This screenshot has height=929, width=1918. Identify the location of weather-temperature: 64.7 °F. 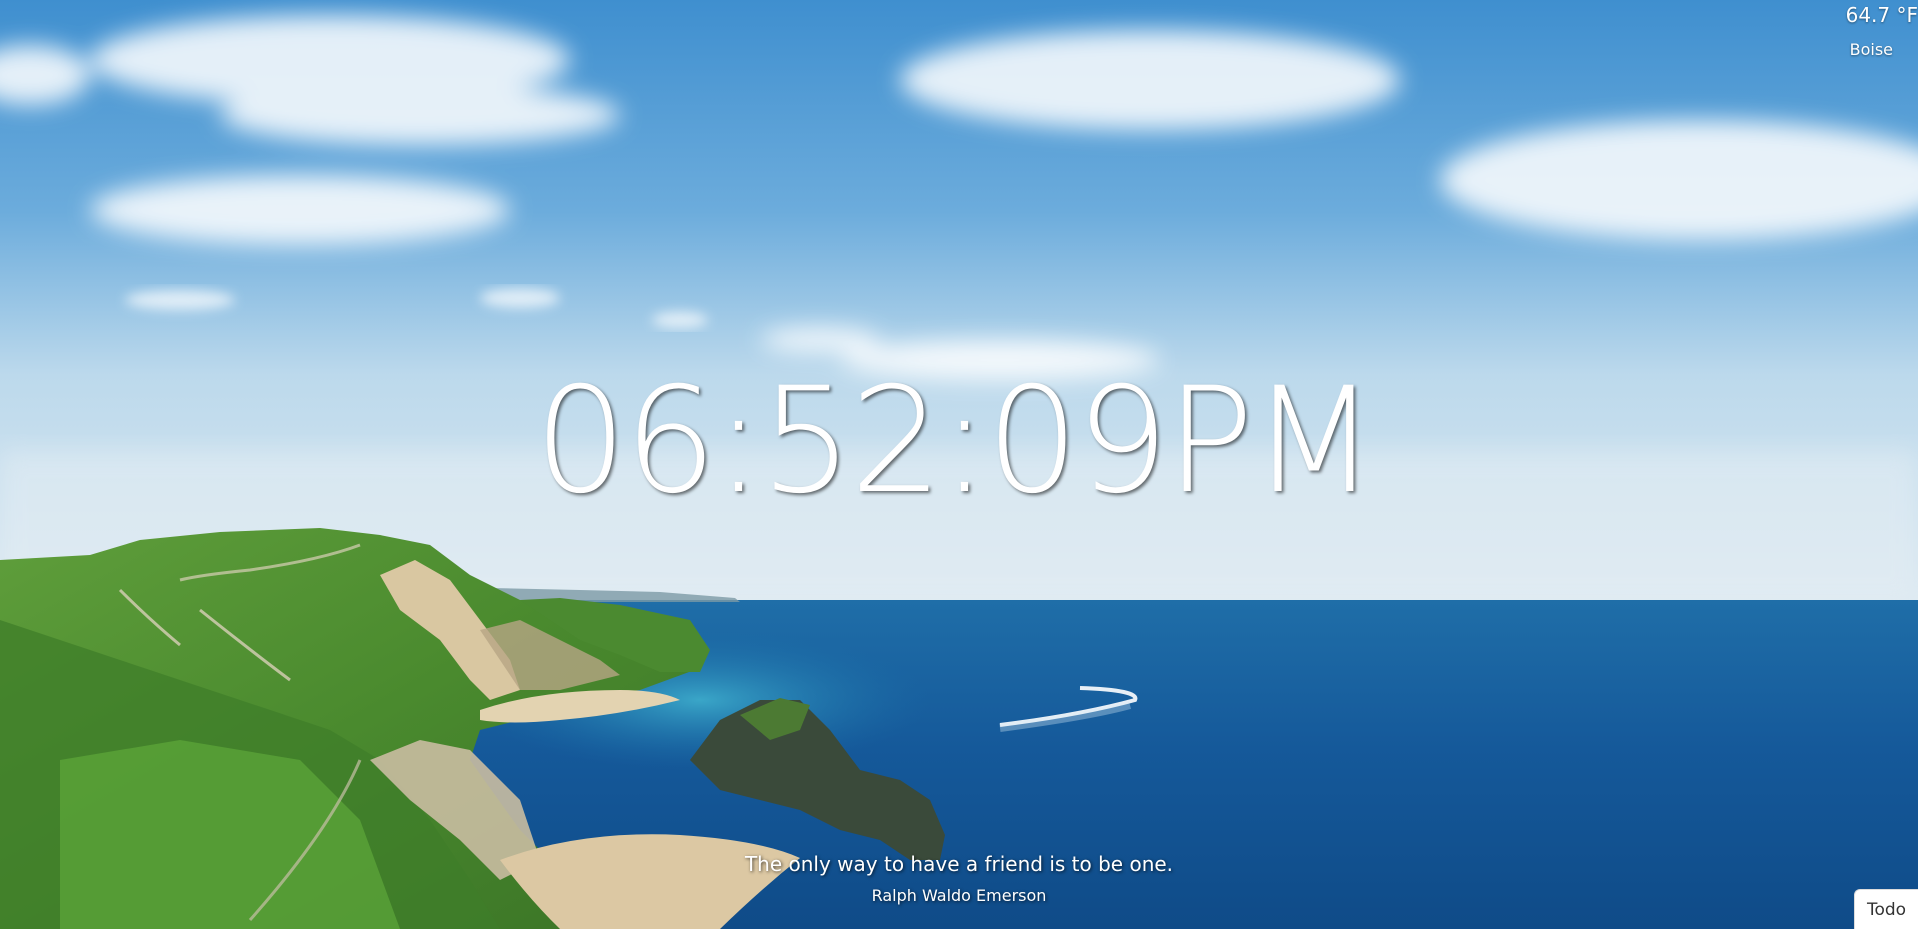
(1881, 15).